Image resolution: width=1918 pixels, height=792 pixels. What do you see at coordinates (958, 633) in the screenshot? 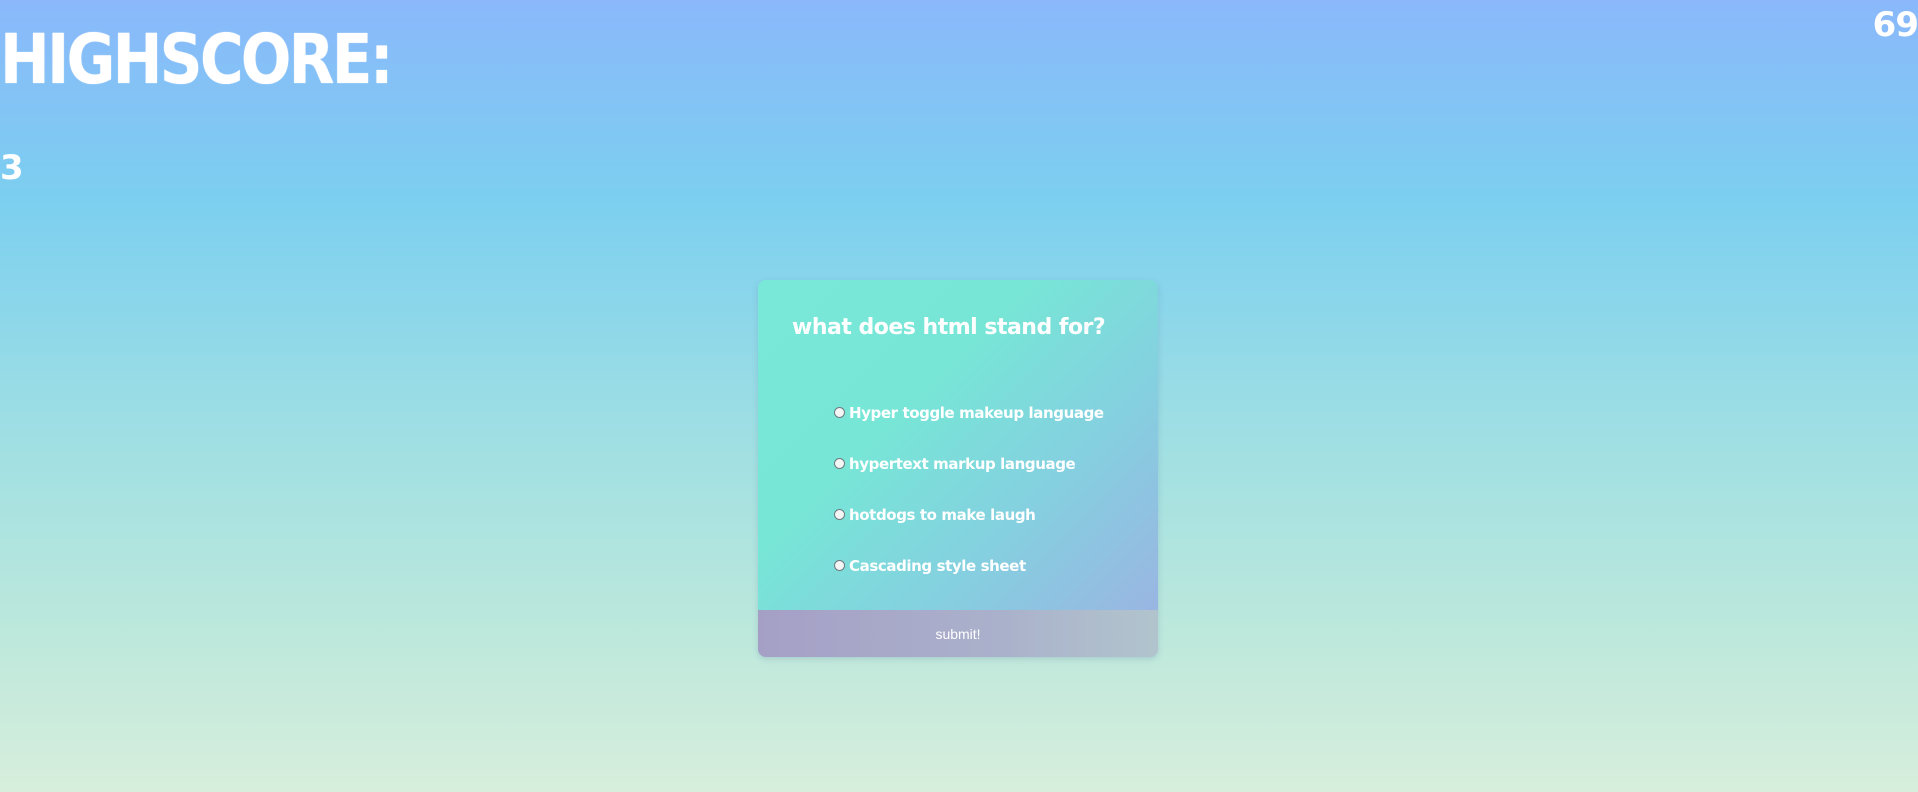
I see `submit-button: submit!` at bounding box center [958, 633].